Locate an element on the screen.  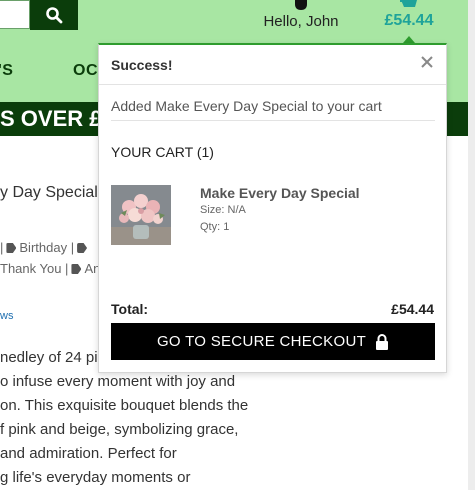
cart-link: £54.44 is located at coordinates (409, 20).